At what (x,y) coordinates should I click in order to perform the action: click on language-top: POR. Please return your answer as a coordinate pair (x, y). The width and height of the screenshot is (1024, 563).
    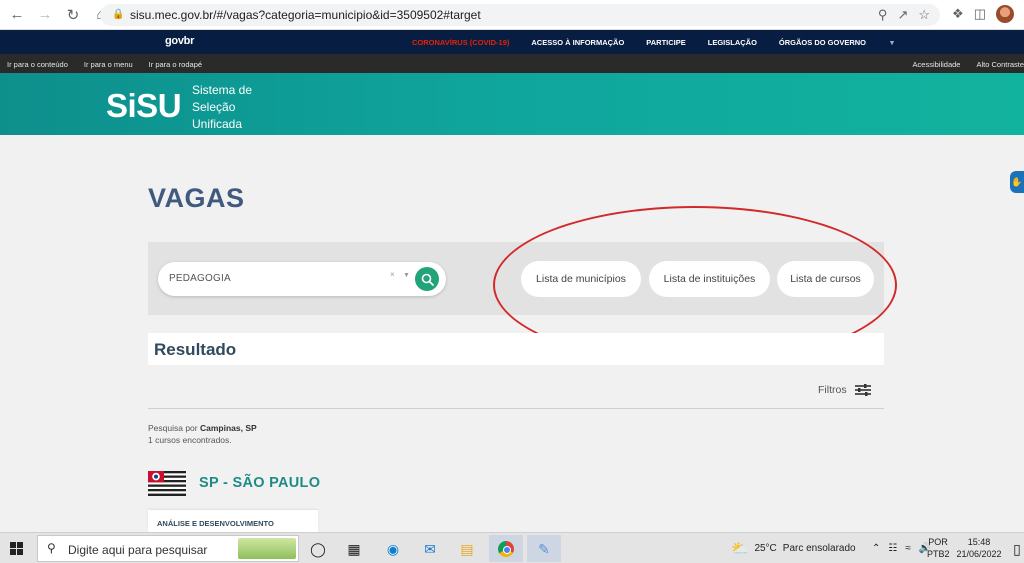
    Looking at the image, I should click on (938, 542).